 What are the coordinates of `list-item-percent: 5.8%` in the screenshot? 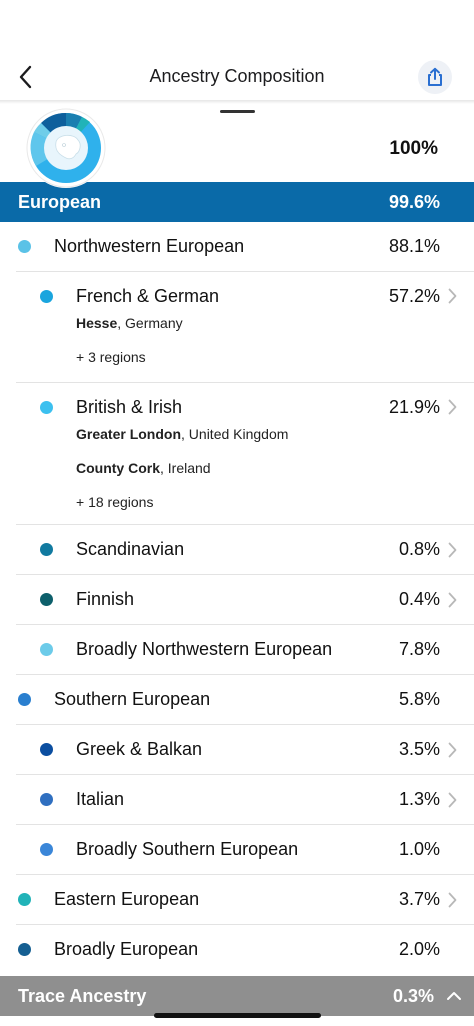 It's located at (419, 699).